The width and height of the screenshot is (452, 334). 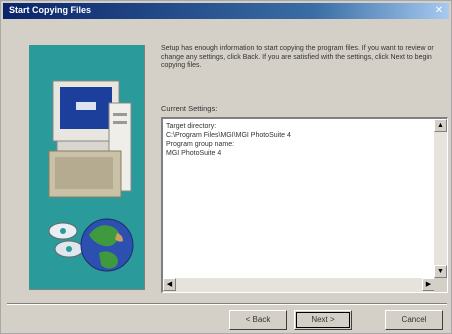 What do you see at coordinates (226, 11) in the screenshot?
I see `title-bar: Start Copying Files ✕` at bounding box center [226, 11].